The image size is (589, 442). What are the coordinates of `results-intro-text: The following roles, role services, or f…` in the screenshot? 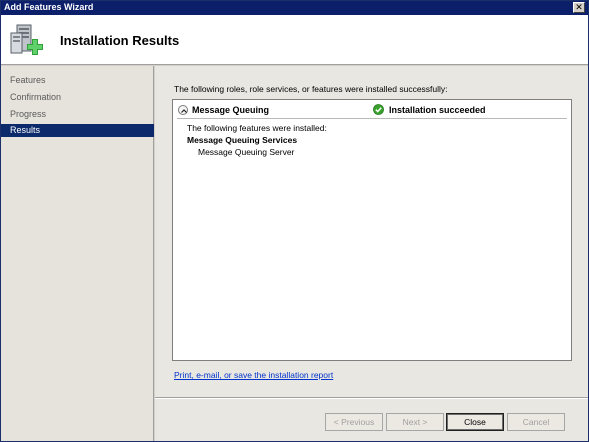 It's located at (311, 89).